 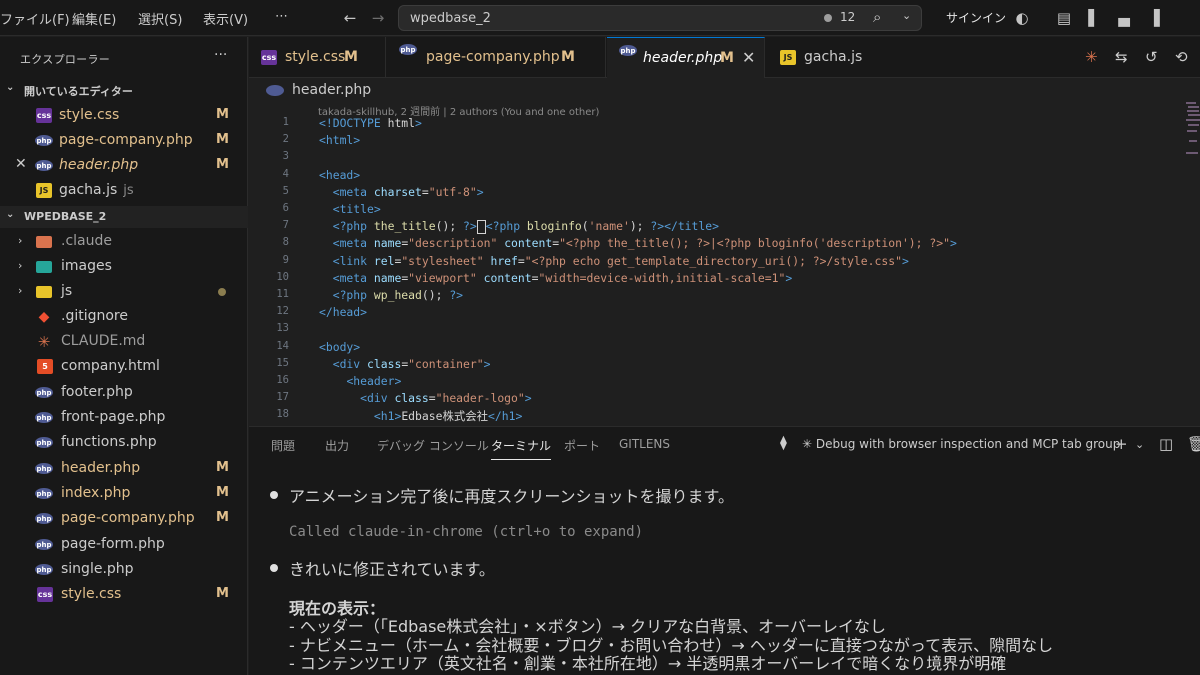 What do you see at coordinates (716, 330) in the screenshot?
I see `code-line: 13` at bounding box center [716, 330].